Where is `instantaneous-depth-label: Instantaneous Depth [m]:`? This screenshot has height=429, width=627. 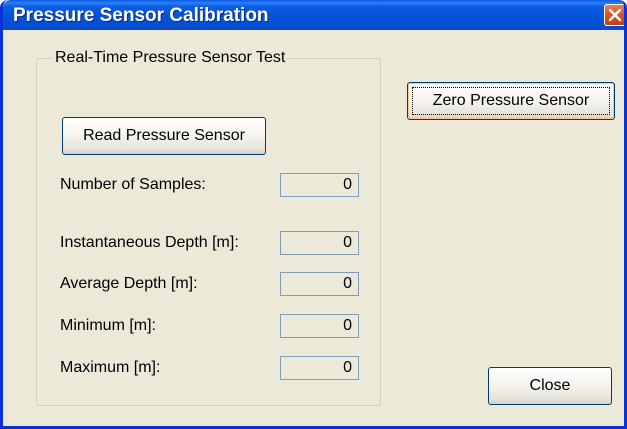 instantaneous-depth-label: Instantaneous Depth [m]: is located at coordinates (149, 242).